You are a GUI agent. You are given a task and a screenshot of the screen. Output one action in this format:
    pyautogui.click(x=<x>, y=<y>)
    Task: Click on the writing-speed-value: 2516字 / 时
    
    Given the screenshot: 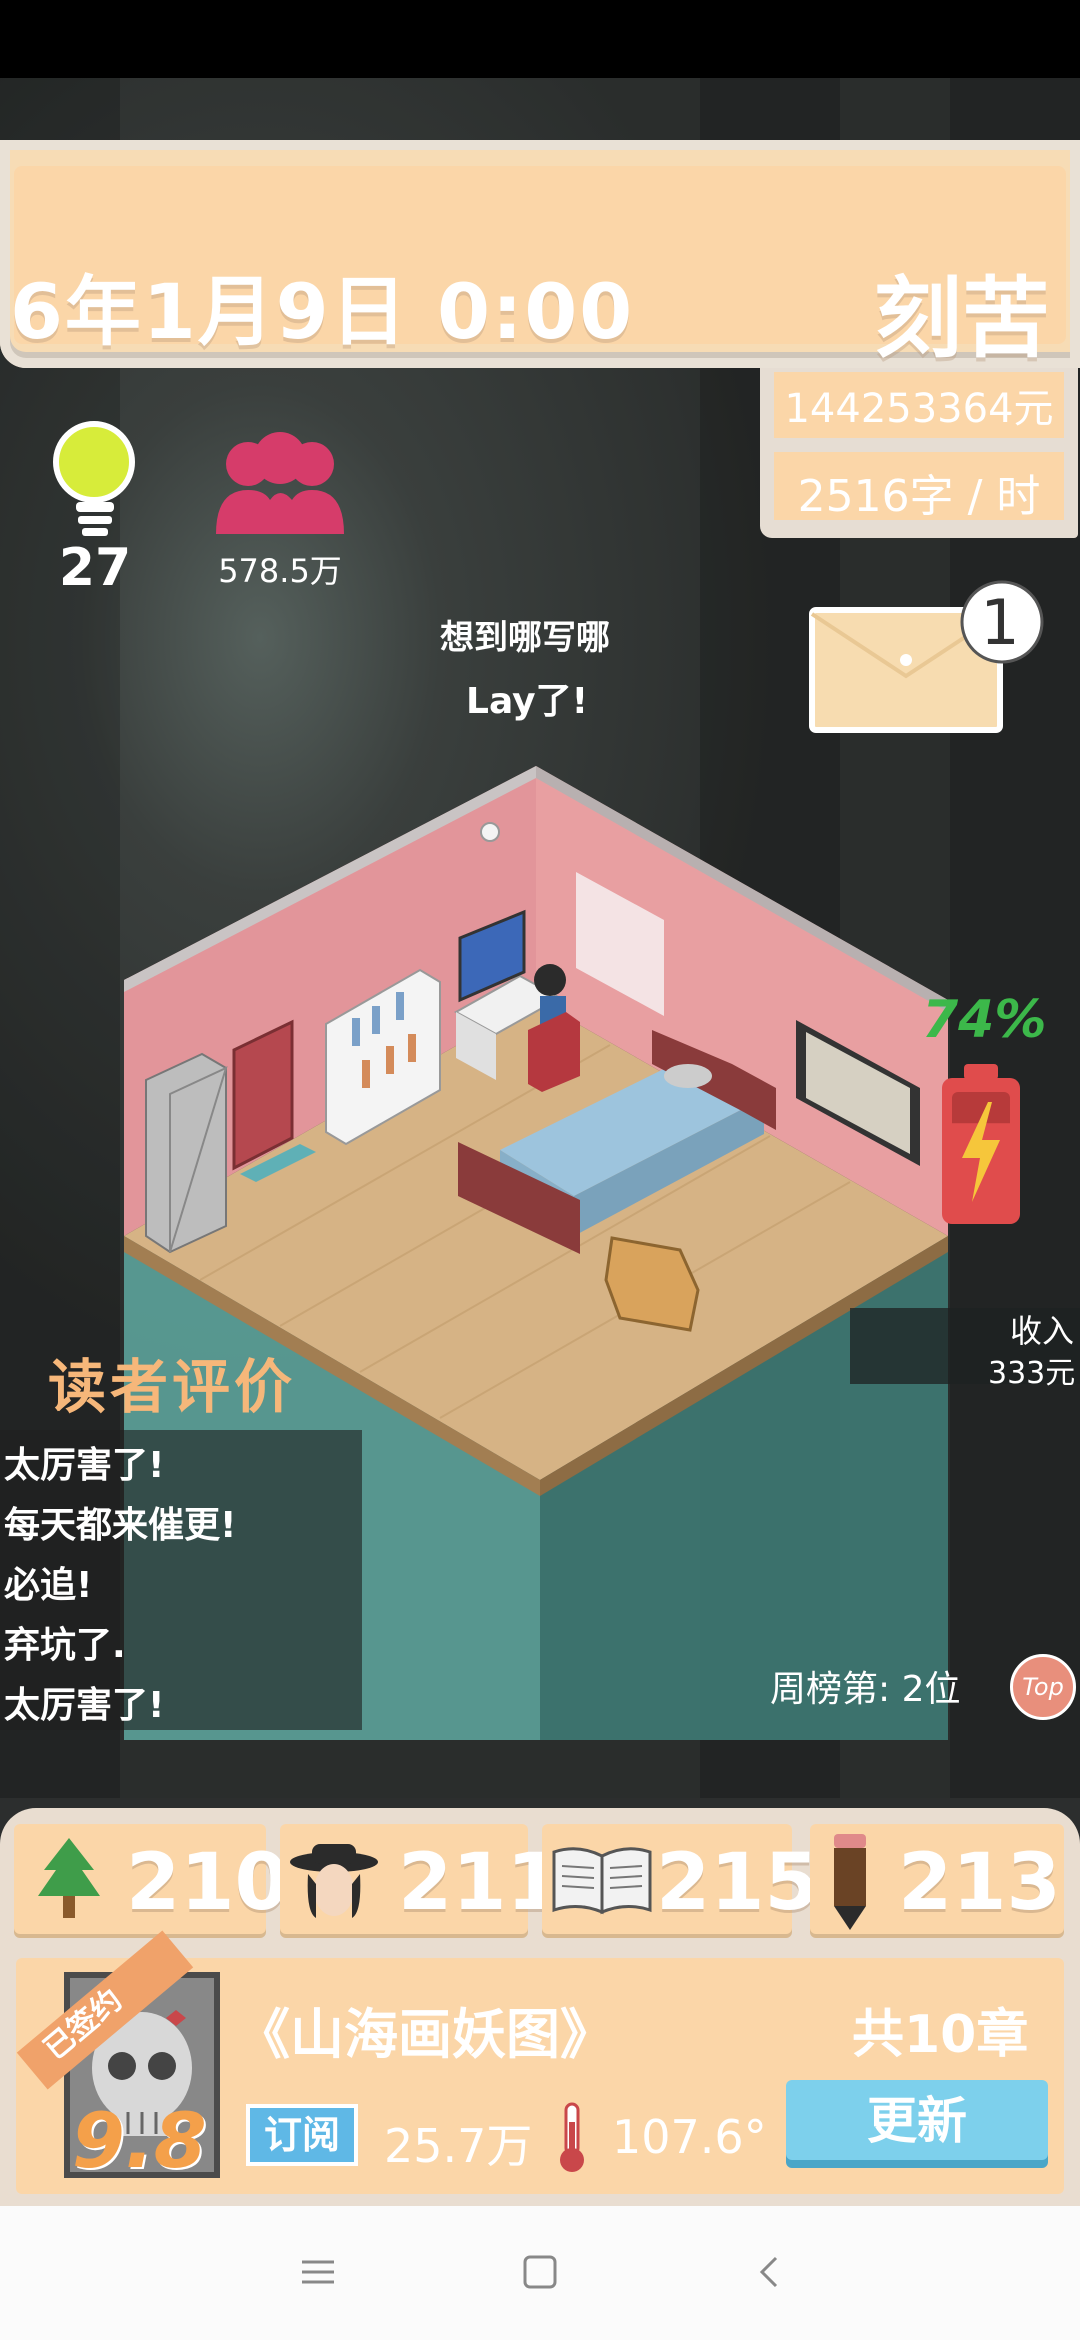 What is the action you would take?
    pyautogui.click(x=919, y=496)
    